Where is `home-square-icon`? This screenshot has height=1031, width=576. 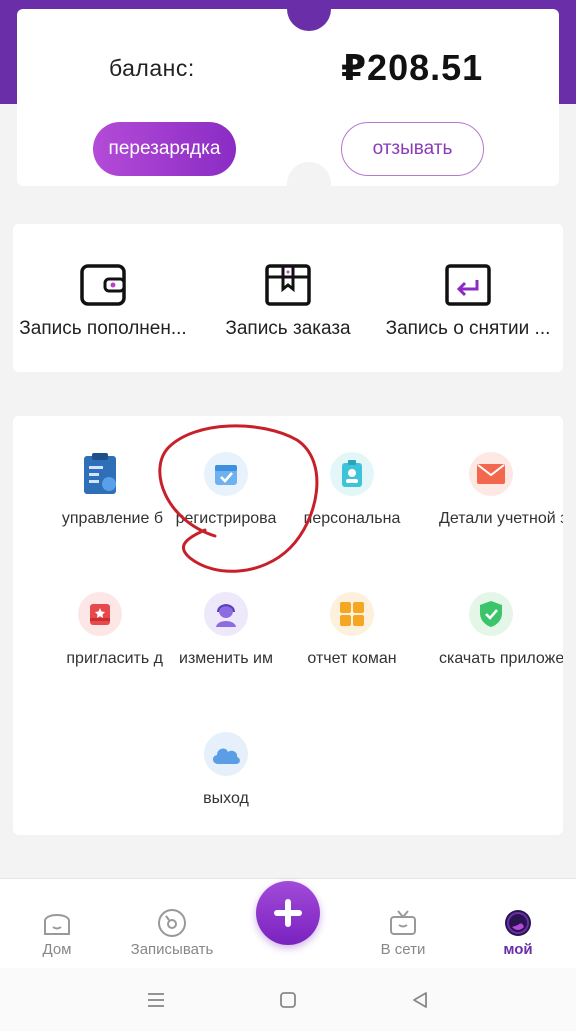 home-square-icon is located at coordinates (288, 1000).